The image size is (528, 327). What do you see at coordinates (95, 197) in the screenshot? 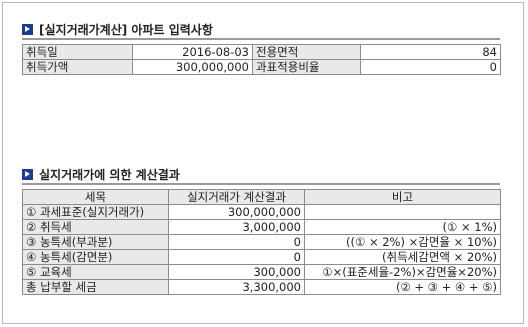
I see `column-header-item: 세목` at bounding box center [95, 197].